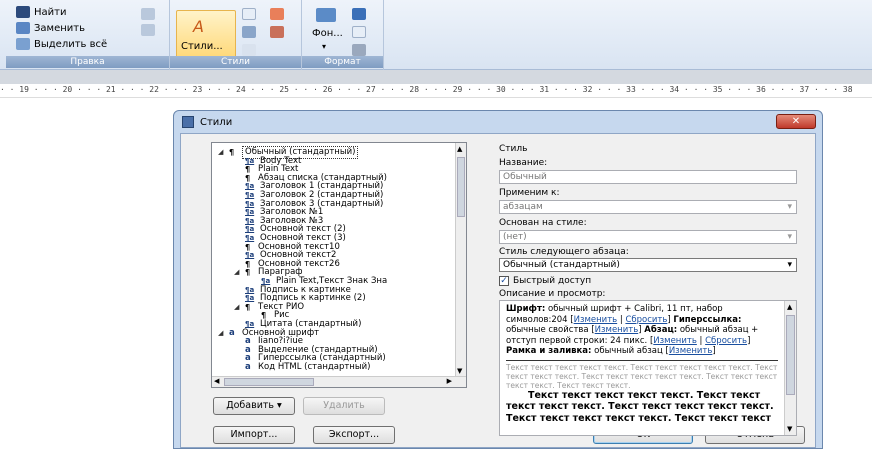 The width and height of the screenshot is (872, 449). What do you see at coordinates (23, 44) in the screenshot?
I see `select-all-icon` at bounding box center [23, 44].